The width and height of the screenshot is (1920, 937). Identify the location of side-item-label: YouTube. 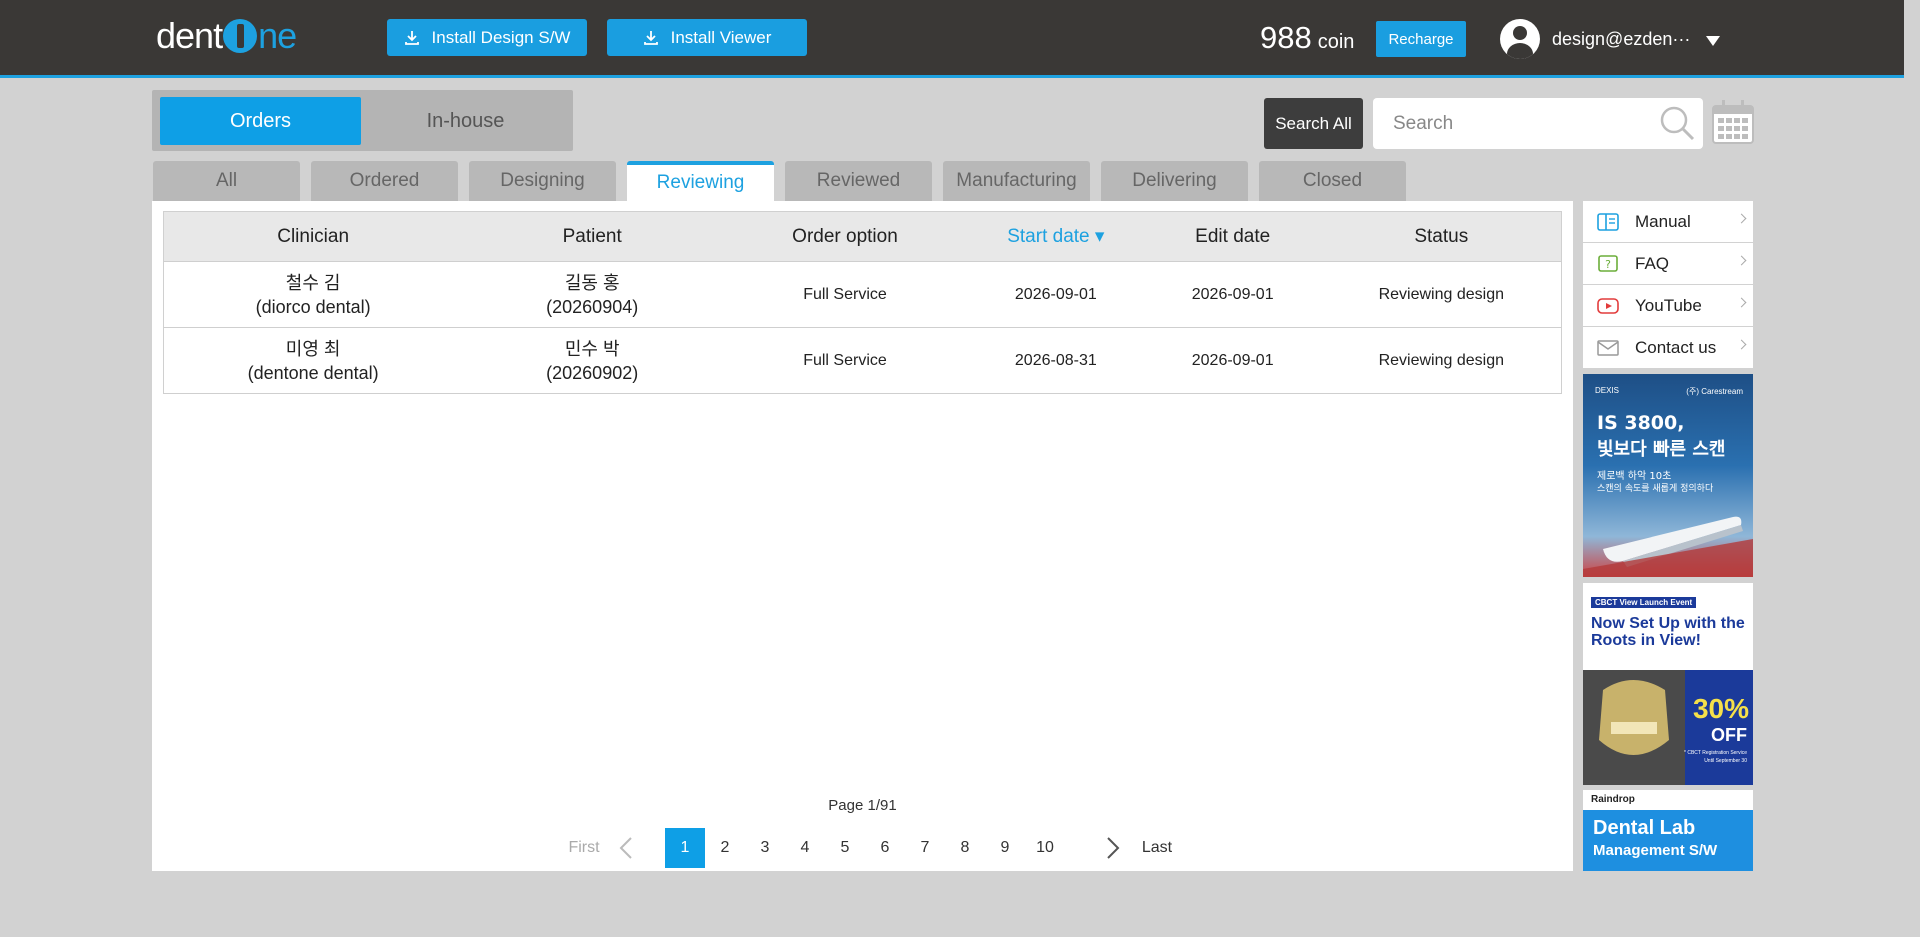
(1668, 305).